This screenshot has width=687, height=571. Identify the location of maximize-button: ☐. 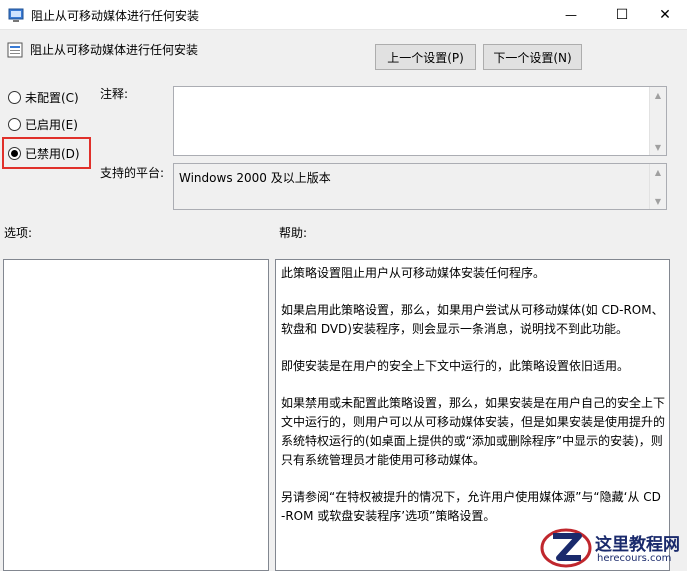
(622, 15).